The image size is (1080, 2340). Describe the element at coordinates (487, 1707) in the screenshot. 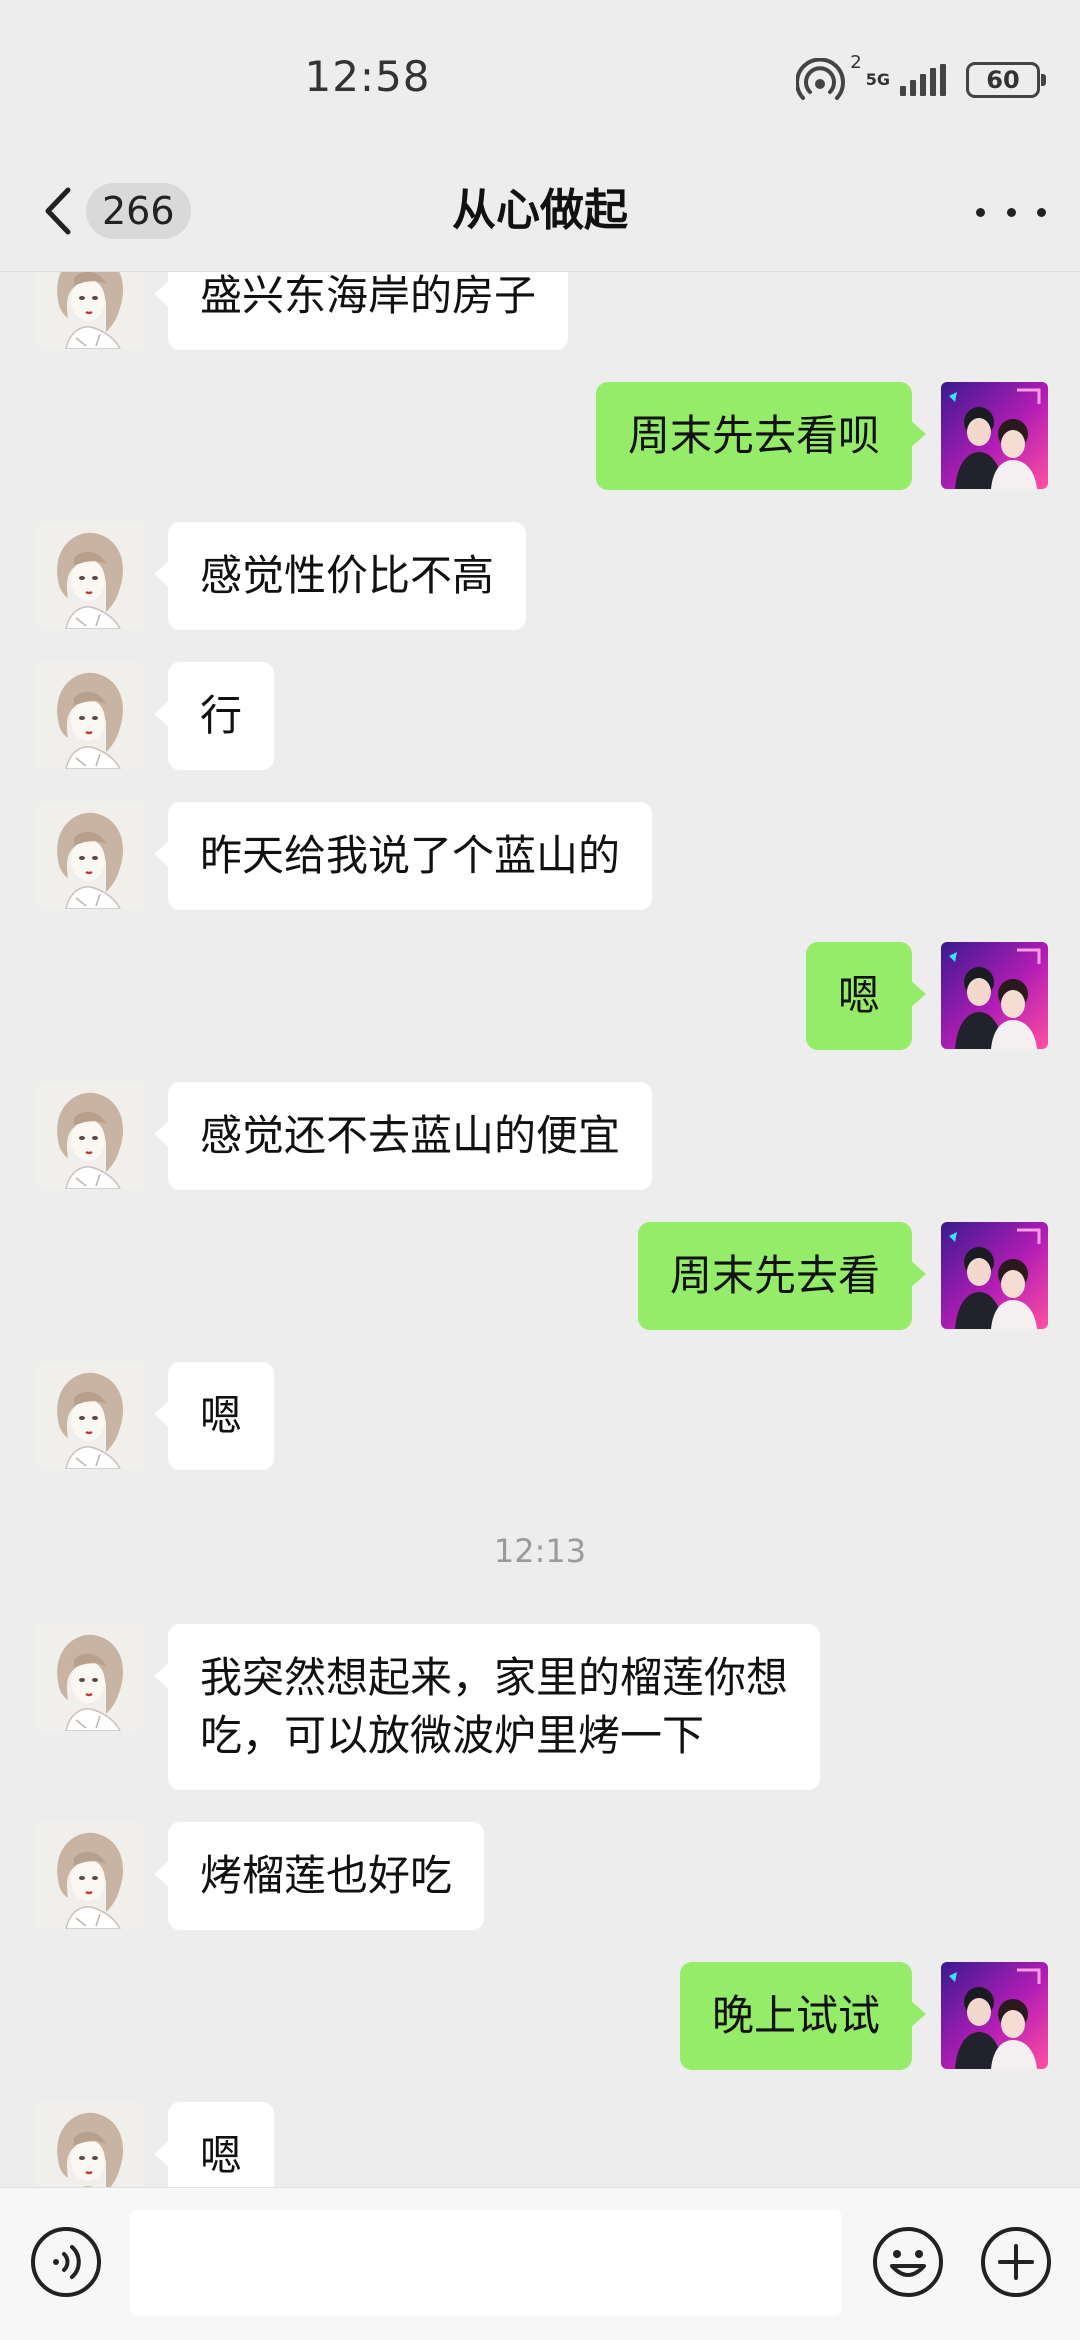

I see `message-bubble: 我突然想起来，家里的榴莲你想 吃，可以放微波炉里烤一下` at that location.